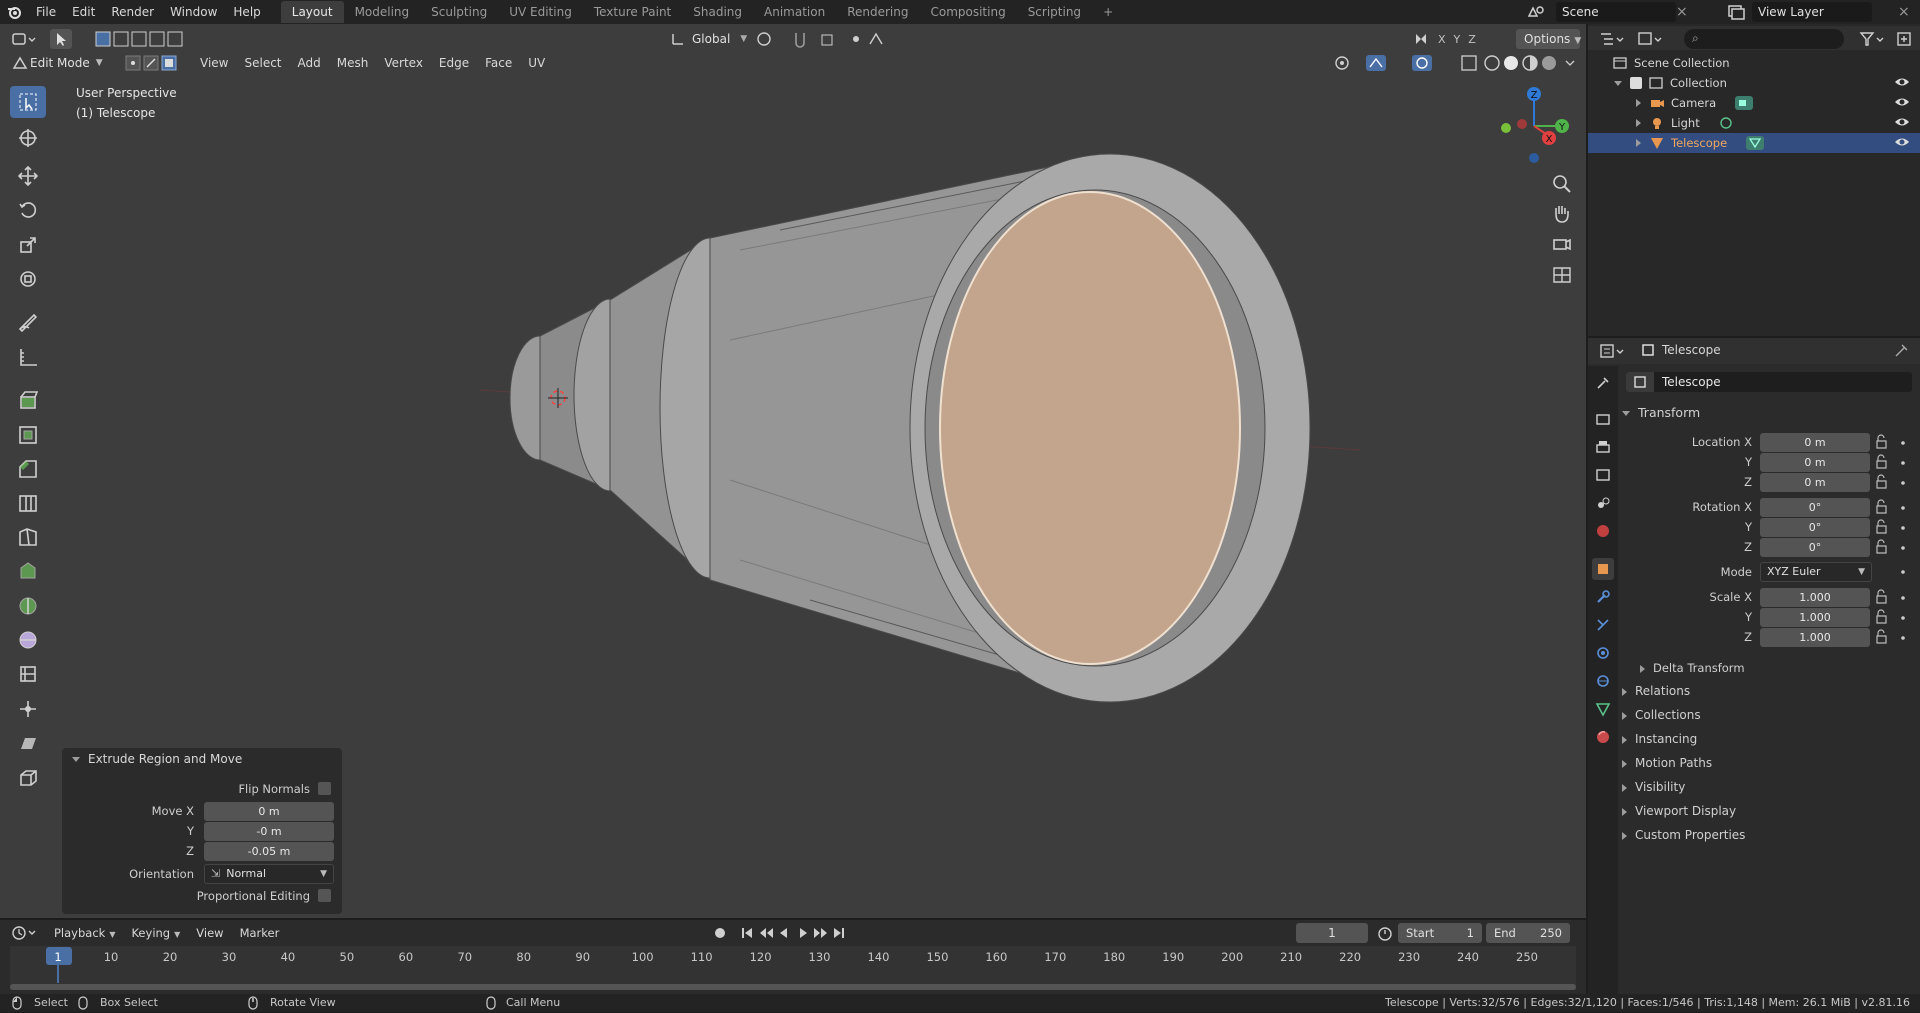 The height and width of the screenshot is (1013, 1920). I want to click on menu-file: File, so click(46, 12).